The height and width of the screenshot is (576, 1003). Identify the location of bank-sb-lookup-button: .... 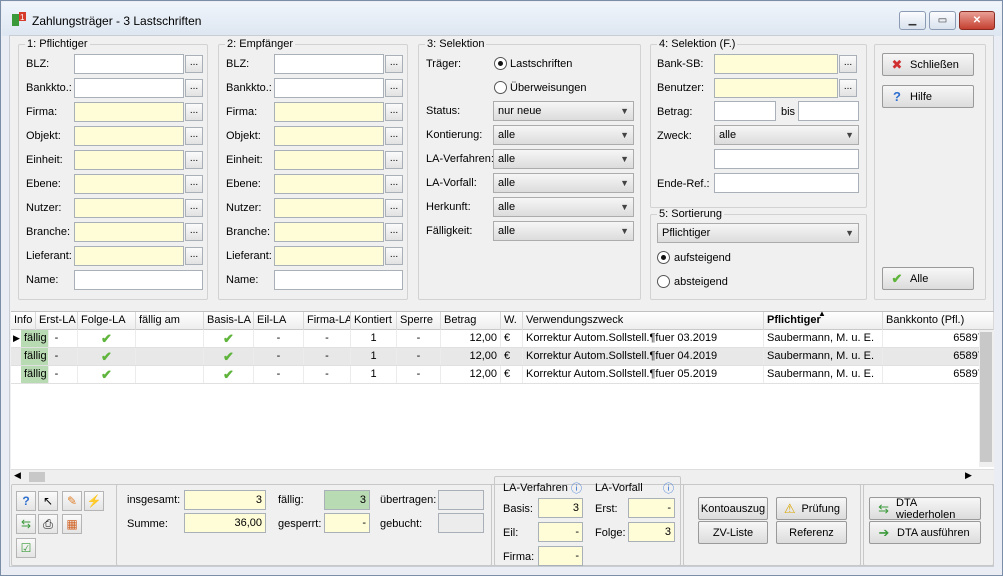
(848, 64).